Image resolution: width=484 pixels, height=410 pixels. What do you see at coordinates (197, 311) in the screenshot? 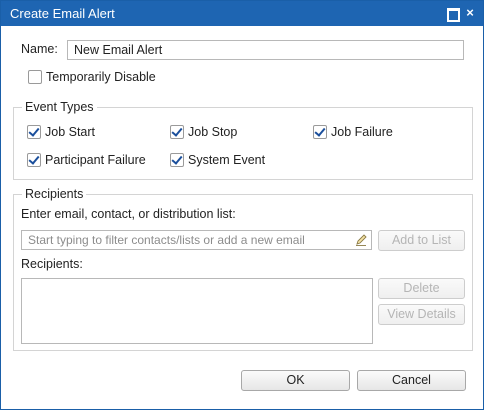
I see `recipients-listbox` at bounding box center [197, 311].